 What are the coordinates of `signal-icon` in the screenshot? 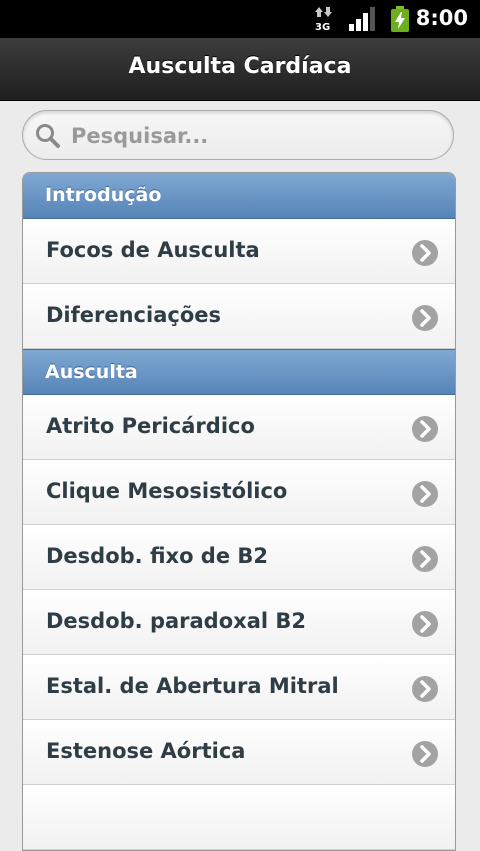 It's located at (362, 19).